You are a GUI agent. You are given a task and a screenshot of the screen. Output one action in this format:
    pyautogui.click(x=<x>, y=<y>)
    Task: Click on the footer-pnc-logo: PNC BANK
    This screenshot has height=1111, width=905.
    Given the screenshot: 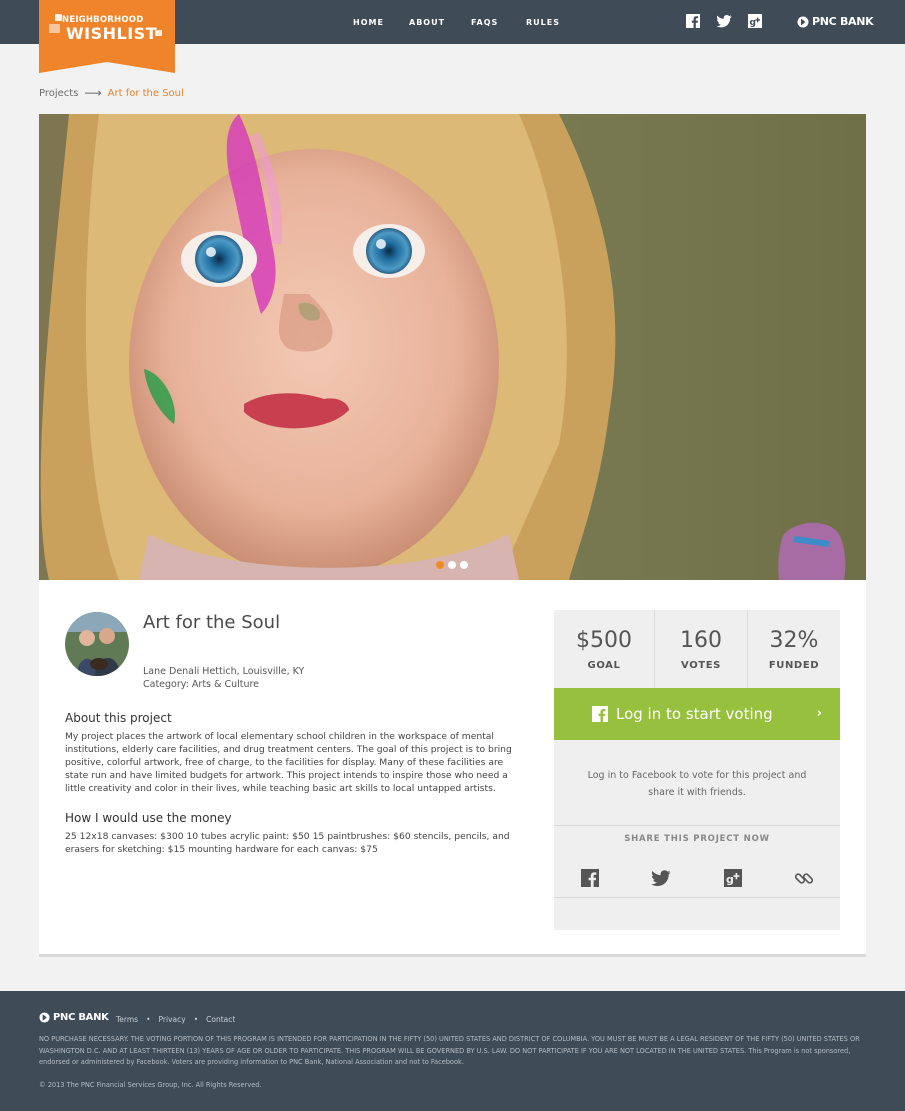 What is the action you would take?
    pyautogui.click(x=74, y=1017)
    